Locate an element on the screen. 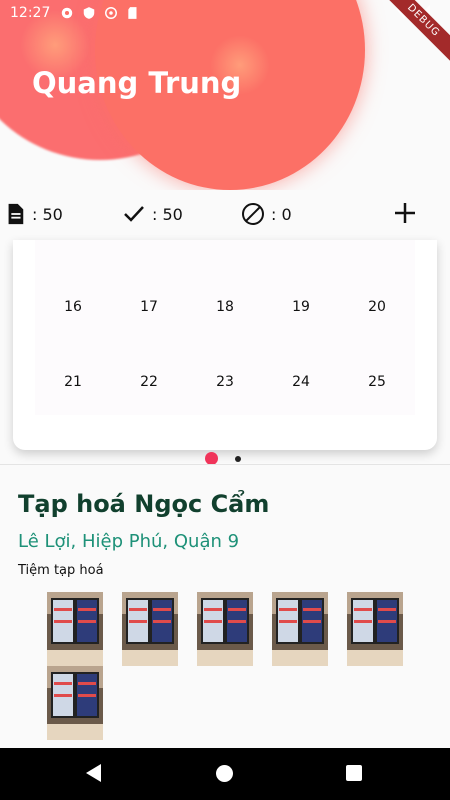  calendar-day: 17 is located at coordinates (149, 307).